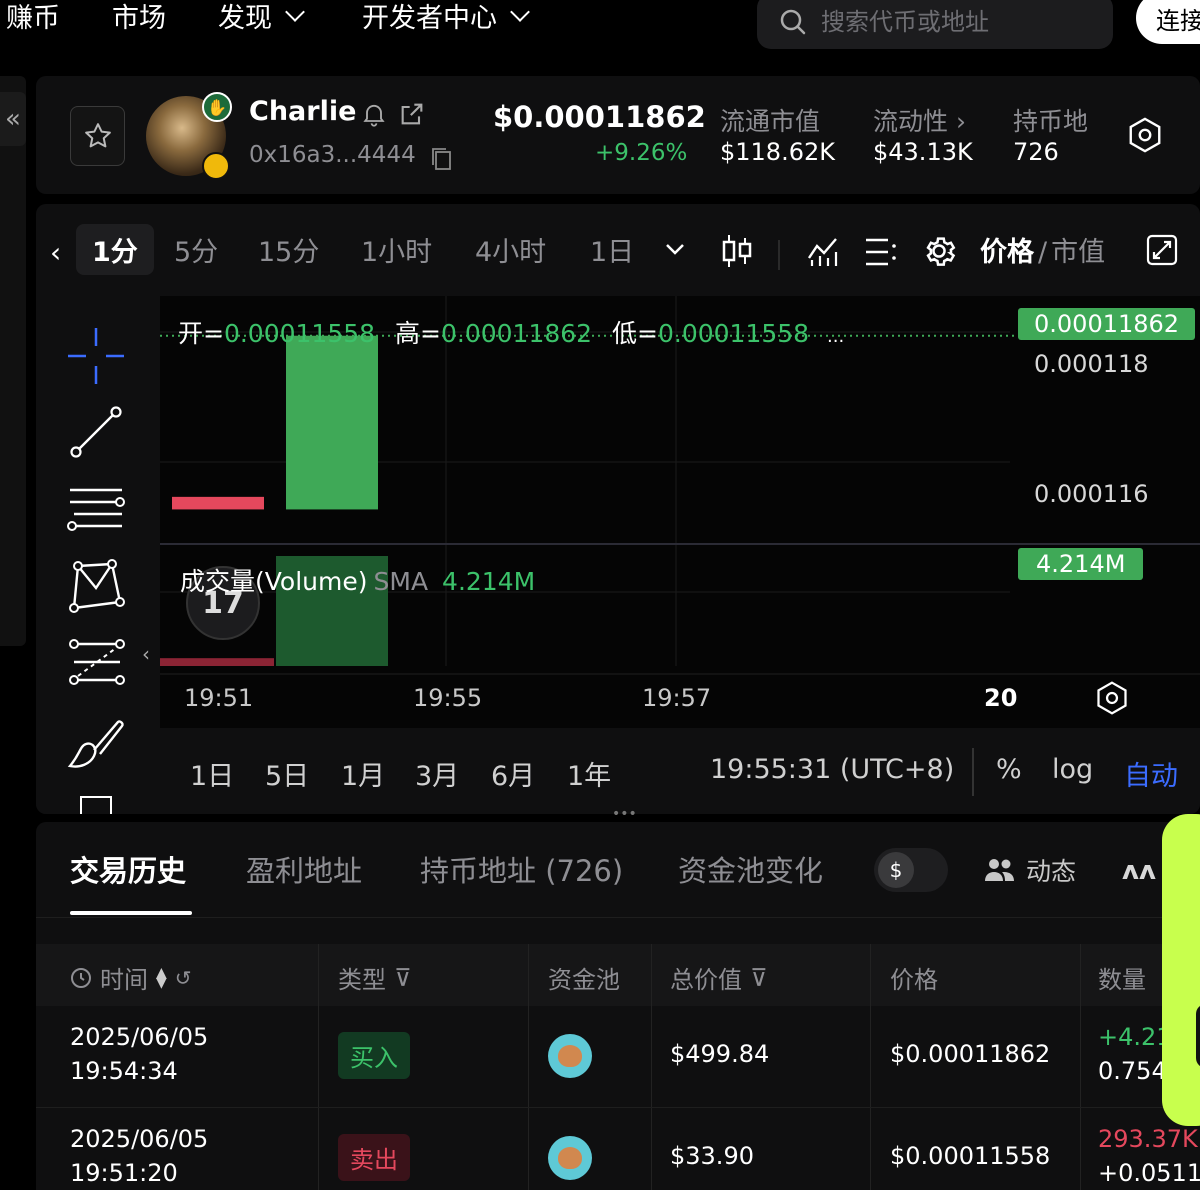 The image size is (1200, 1190). Describe the element at coordinates (750, 869) in the screenshot. I see `tab-pool-changes: 资金池变化` at that location.